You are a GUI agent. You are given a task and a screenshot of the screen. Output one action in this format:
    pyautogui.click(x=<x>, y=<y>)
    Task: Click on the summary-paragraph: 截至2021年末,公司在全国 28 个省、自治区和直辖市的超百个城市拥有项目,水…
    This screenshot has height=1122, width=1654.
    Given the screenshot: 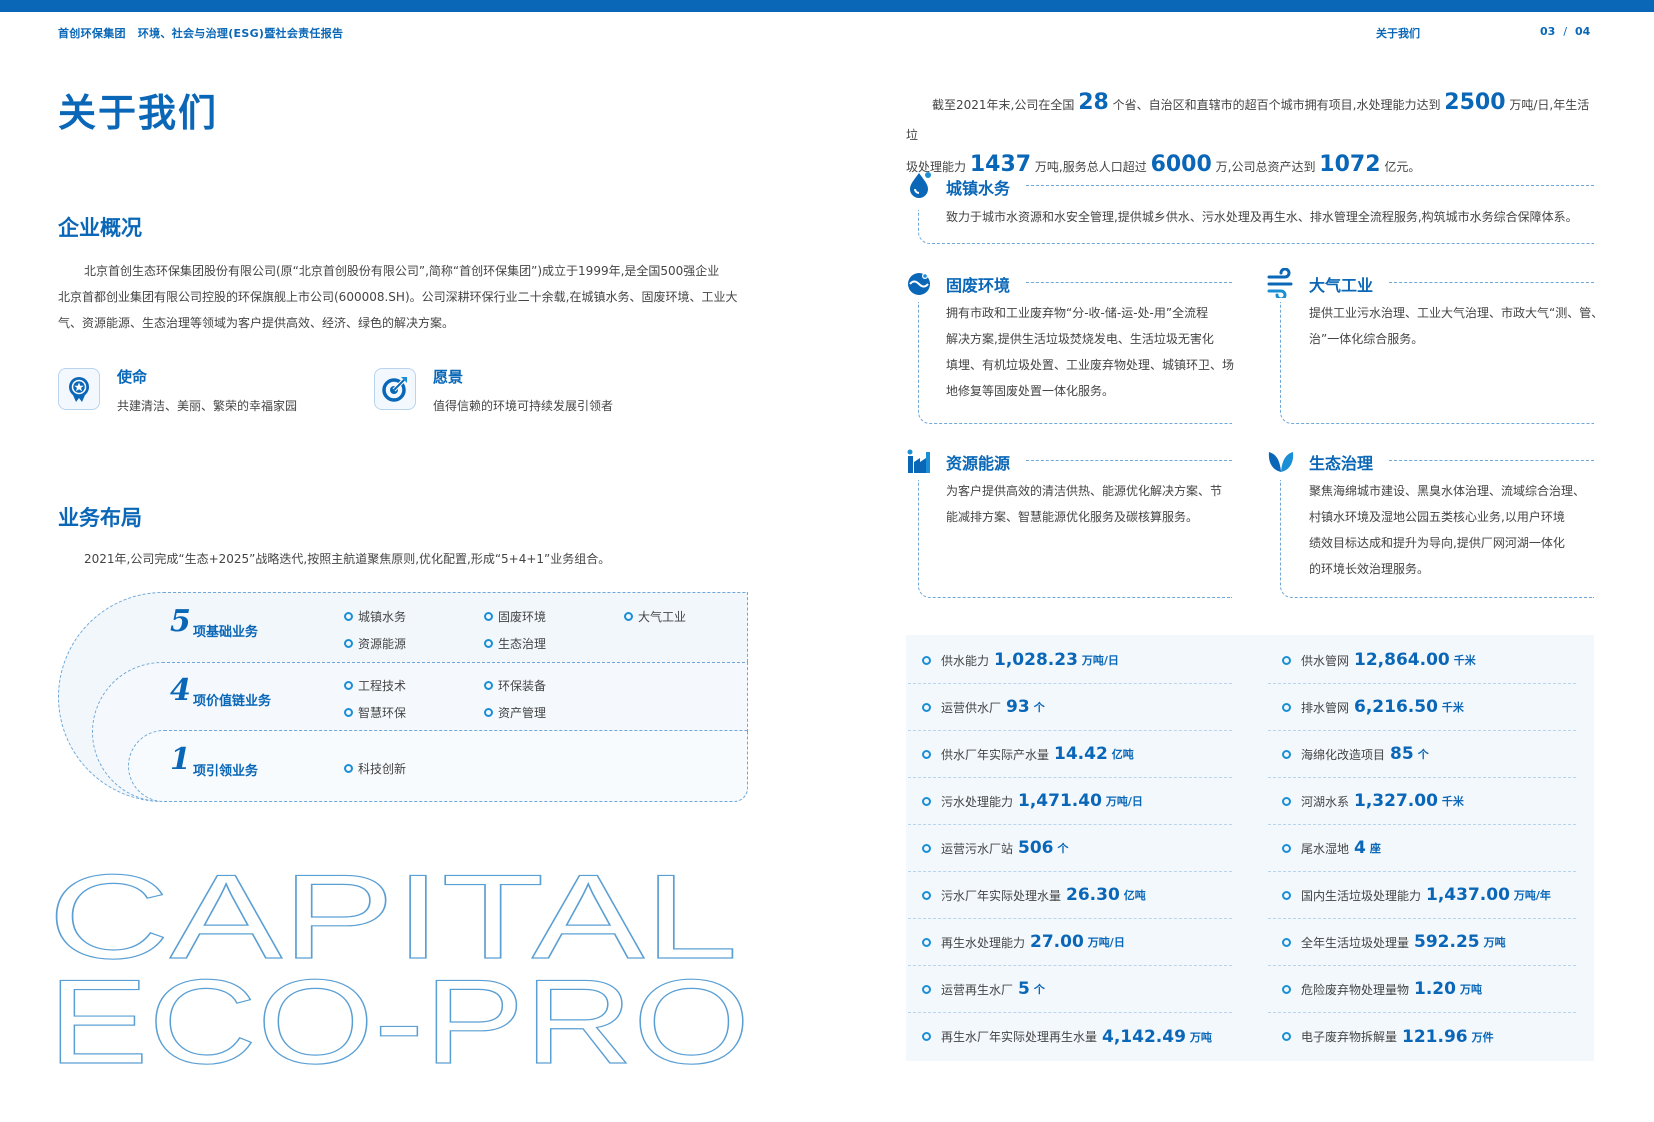 What is the action you would take?
    pyautogui.click(x=1253, y=135)
    